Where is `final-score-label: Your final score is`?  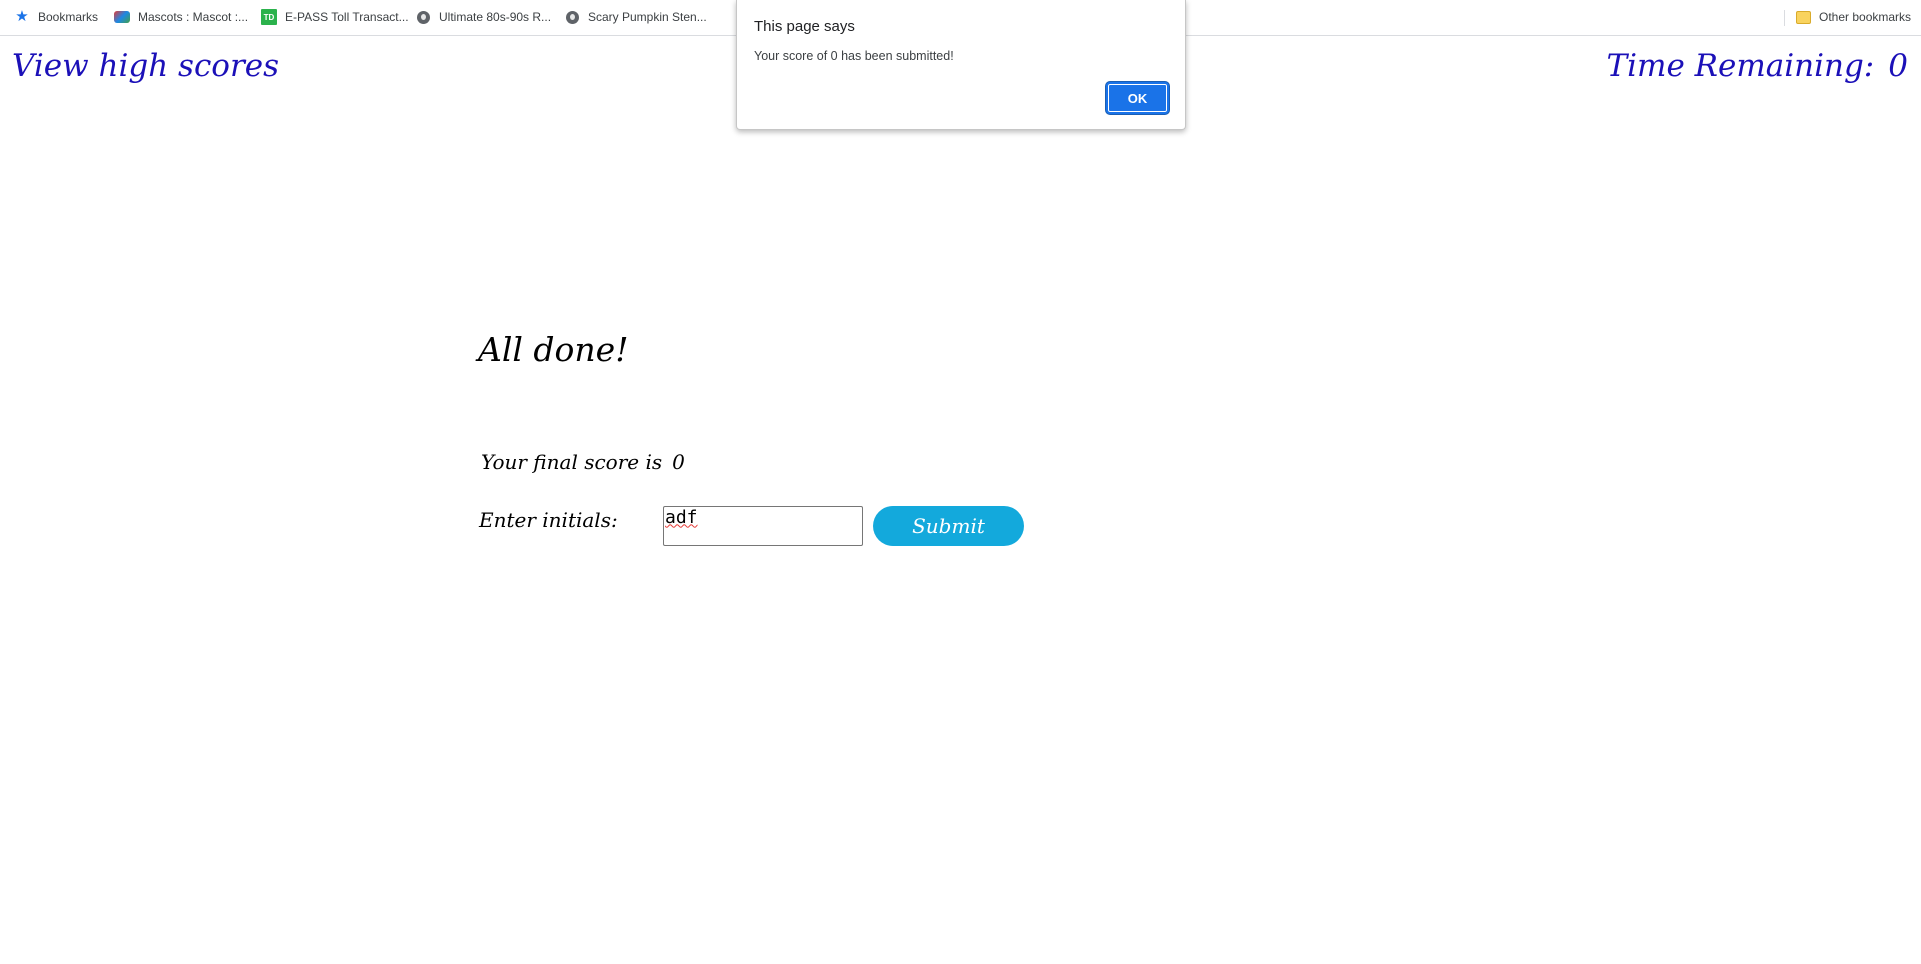 final-score-label: Your final score is is located at coordinates (572, 462).